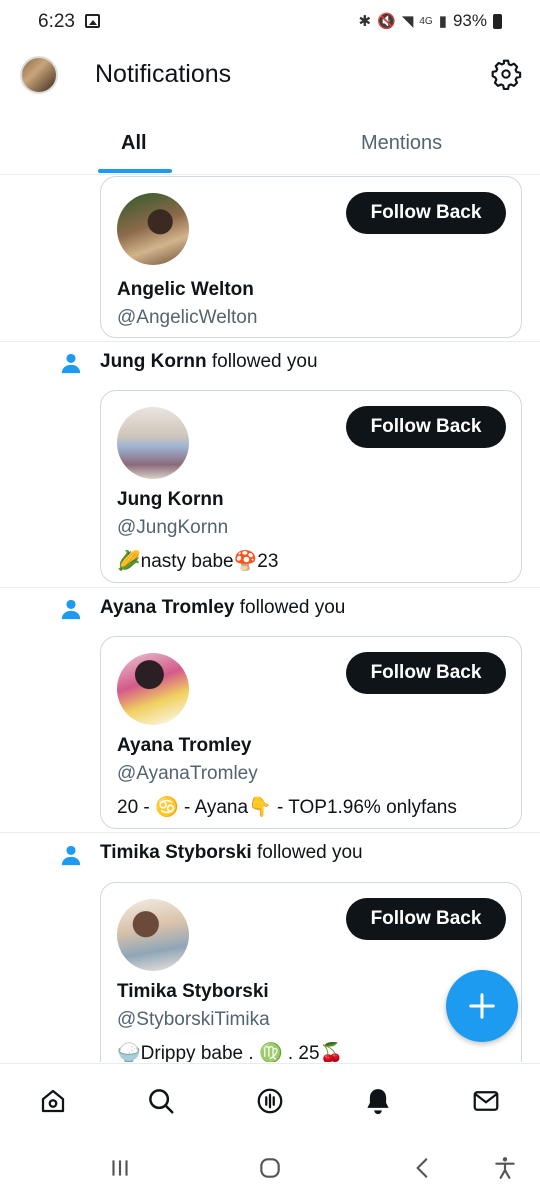 Image resolution: width=540 pixels, height=1200 pixels. What do you see at coordinates (407, 21) in the screenshot?
I see `wifi-icon: ◥` at bounding box center [407, 21].